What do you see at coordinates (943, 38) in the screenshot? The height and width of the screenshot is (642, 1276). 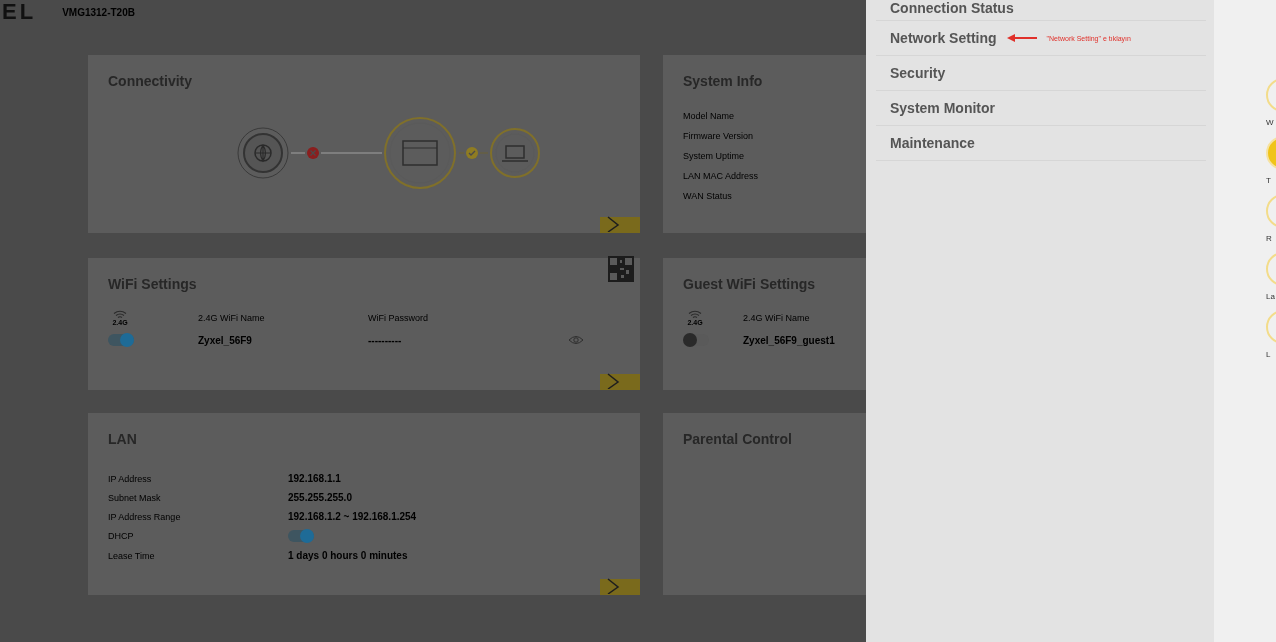 I see `menu-item: Network Setting` at bounding box center [943, 38].